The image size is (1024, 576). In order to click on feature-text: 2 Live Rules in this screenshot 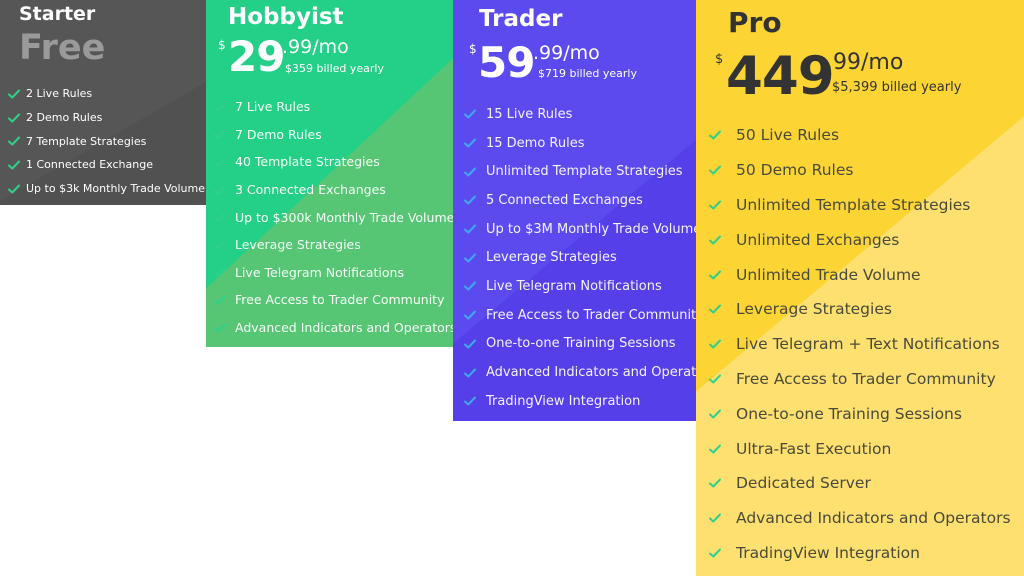, I will do `click(59, 94)`.